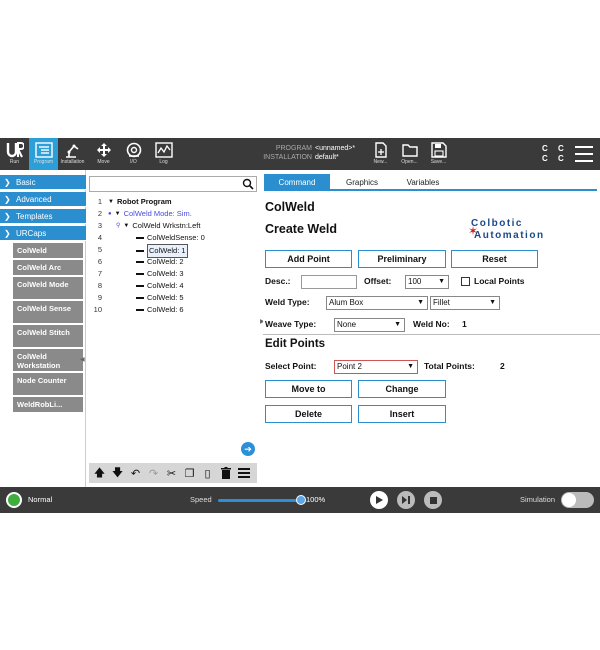 The width and height of the screenshot is (600, 650). What do you see at coordinates (409, 150) in the screenshot?
I see `open-folder-icon` at bounding box center [409, 150].